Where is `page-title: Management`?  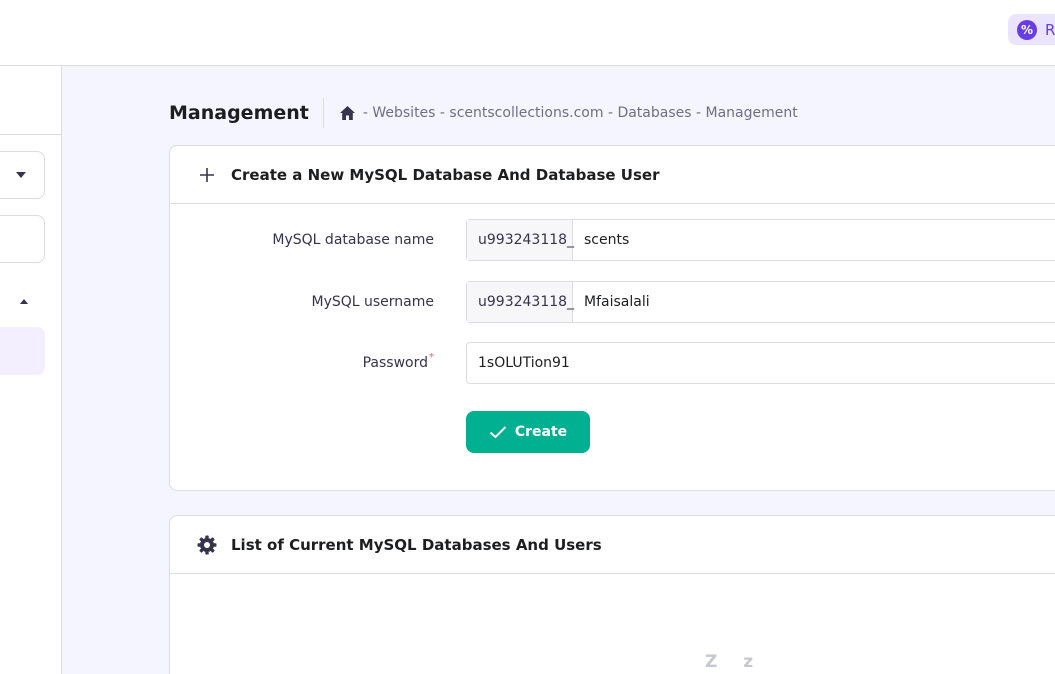
page-title: Management is located at coordinates (239, 113).